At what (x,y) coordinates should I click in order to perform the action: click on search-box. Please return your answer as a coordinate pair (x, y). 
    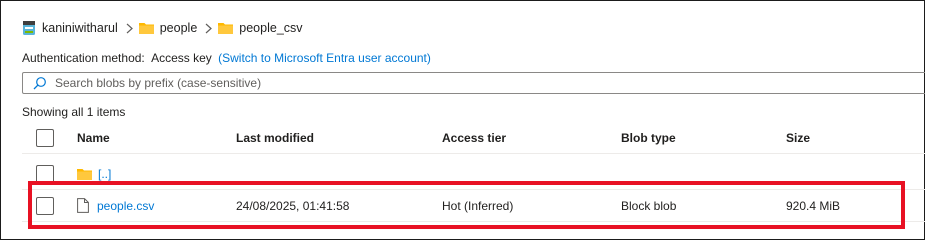
    Looking at the image, I should click on (473, 83).